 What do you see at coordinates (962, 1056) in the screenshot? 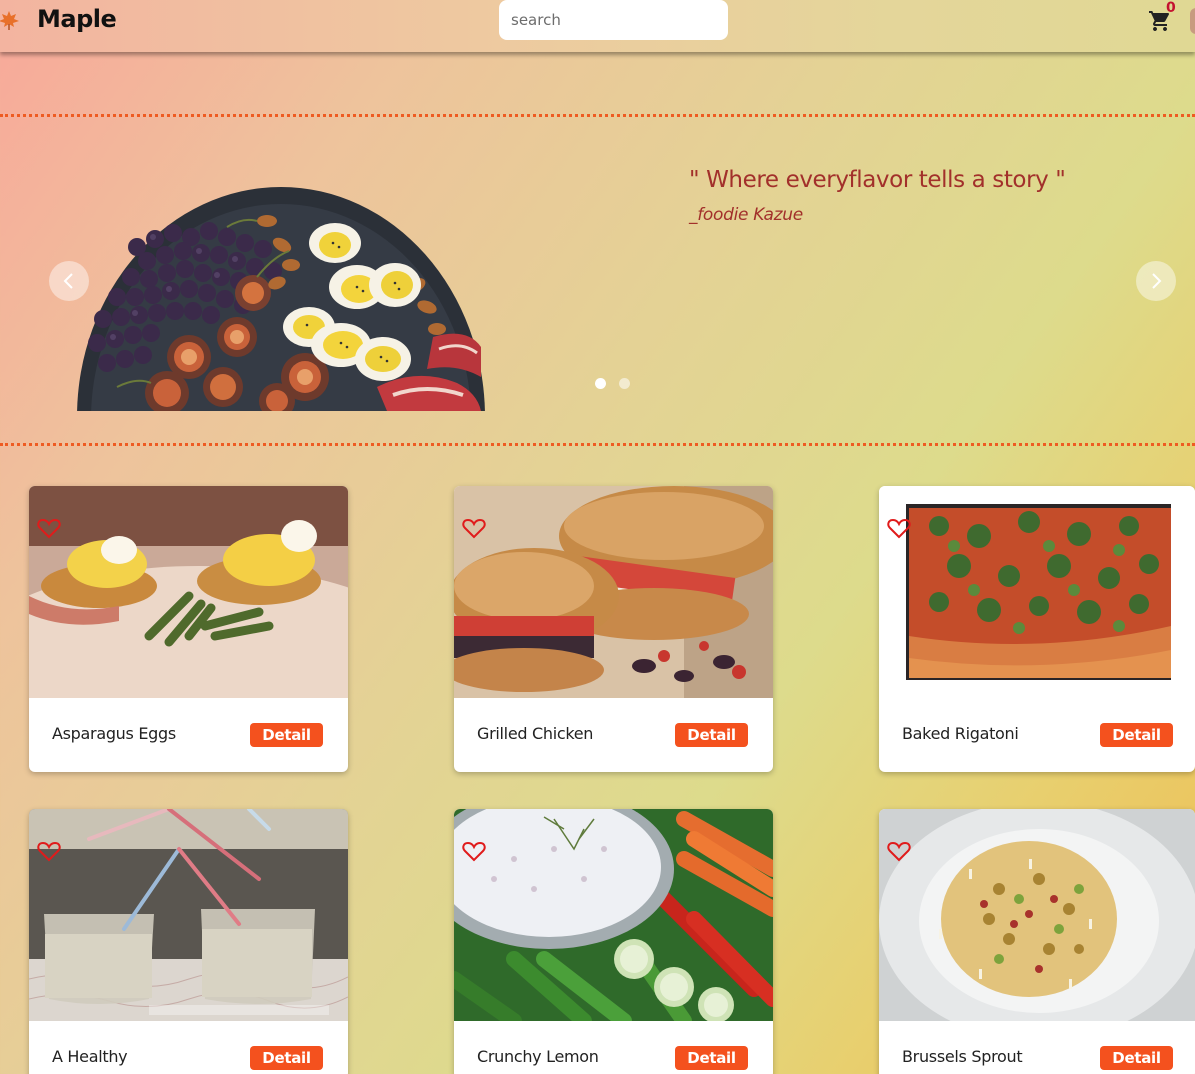
I see `food-title: Brussels Sprout` at bounding box center [962, 1056].